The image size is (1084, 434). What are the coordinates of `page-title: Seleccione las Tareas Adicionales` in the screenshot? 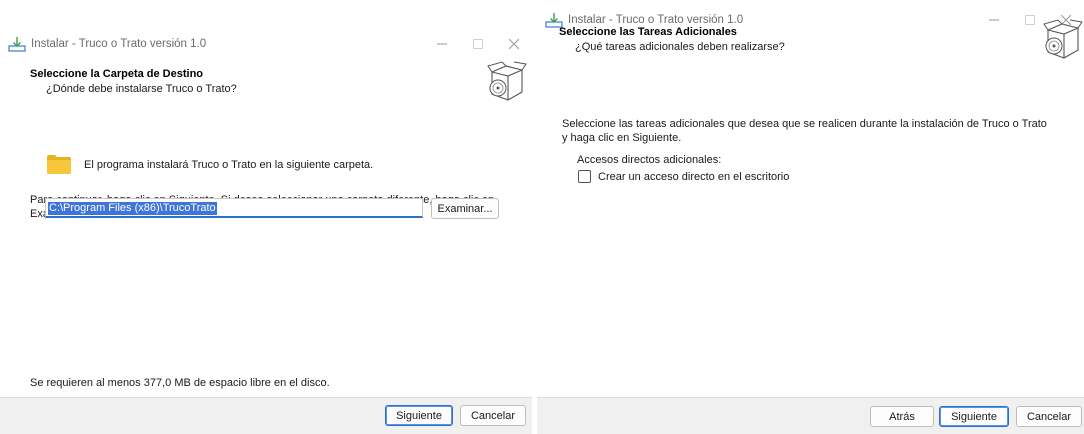 It's located at (648, 32).